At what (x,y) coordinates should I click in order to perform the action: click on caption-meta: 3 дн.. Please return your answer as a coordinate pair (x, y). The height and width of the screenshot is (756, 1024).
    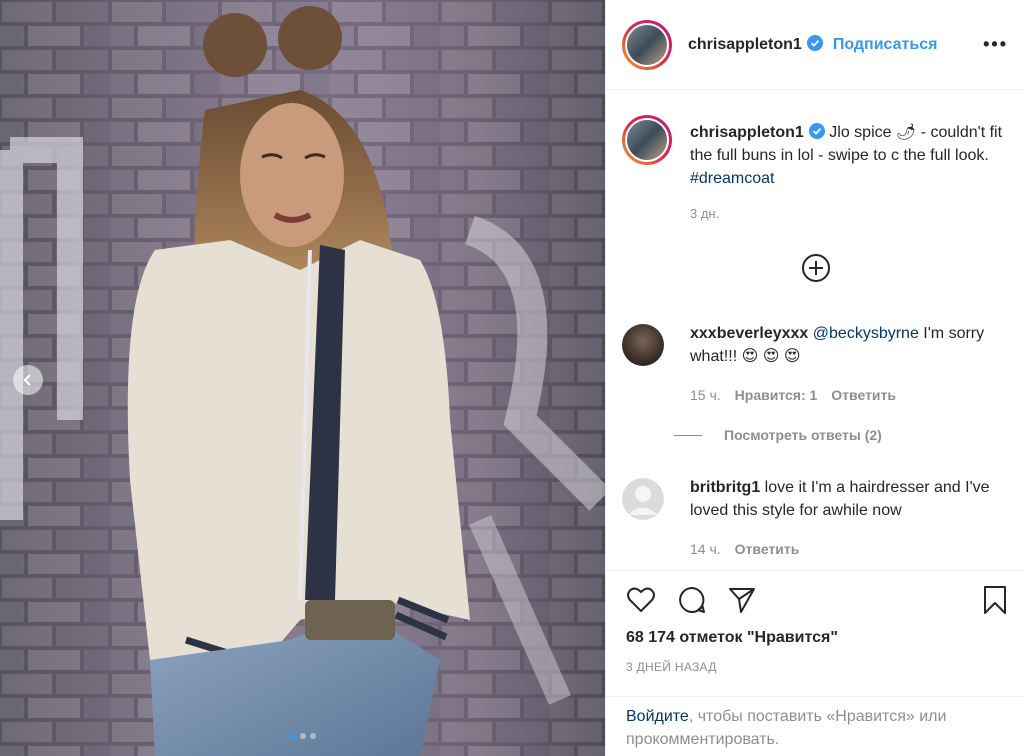
    Looking at the image, I should click on (704, 213).